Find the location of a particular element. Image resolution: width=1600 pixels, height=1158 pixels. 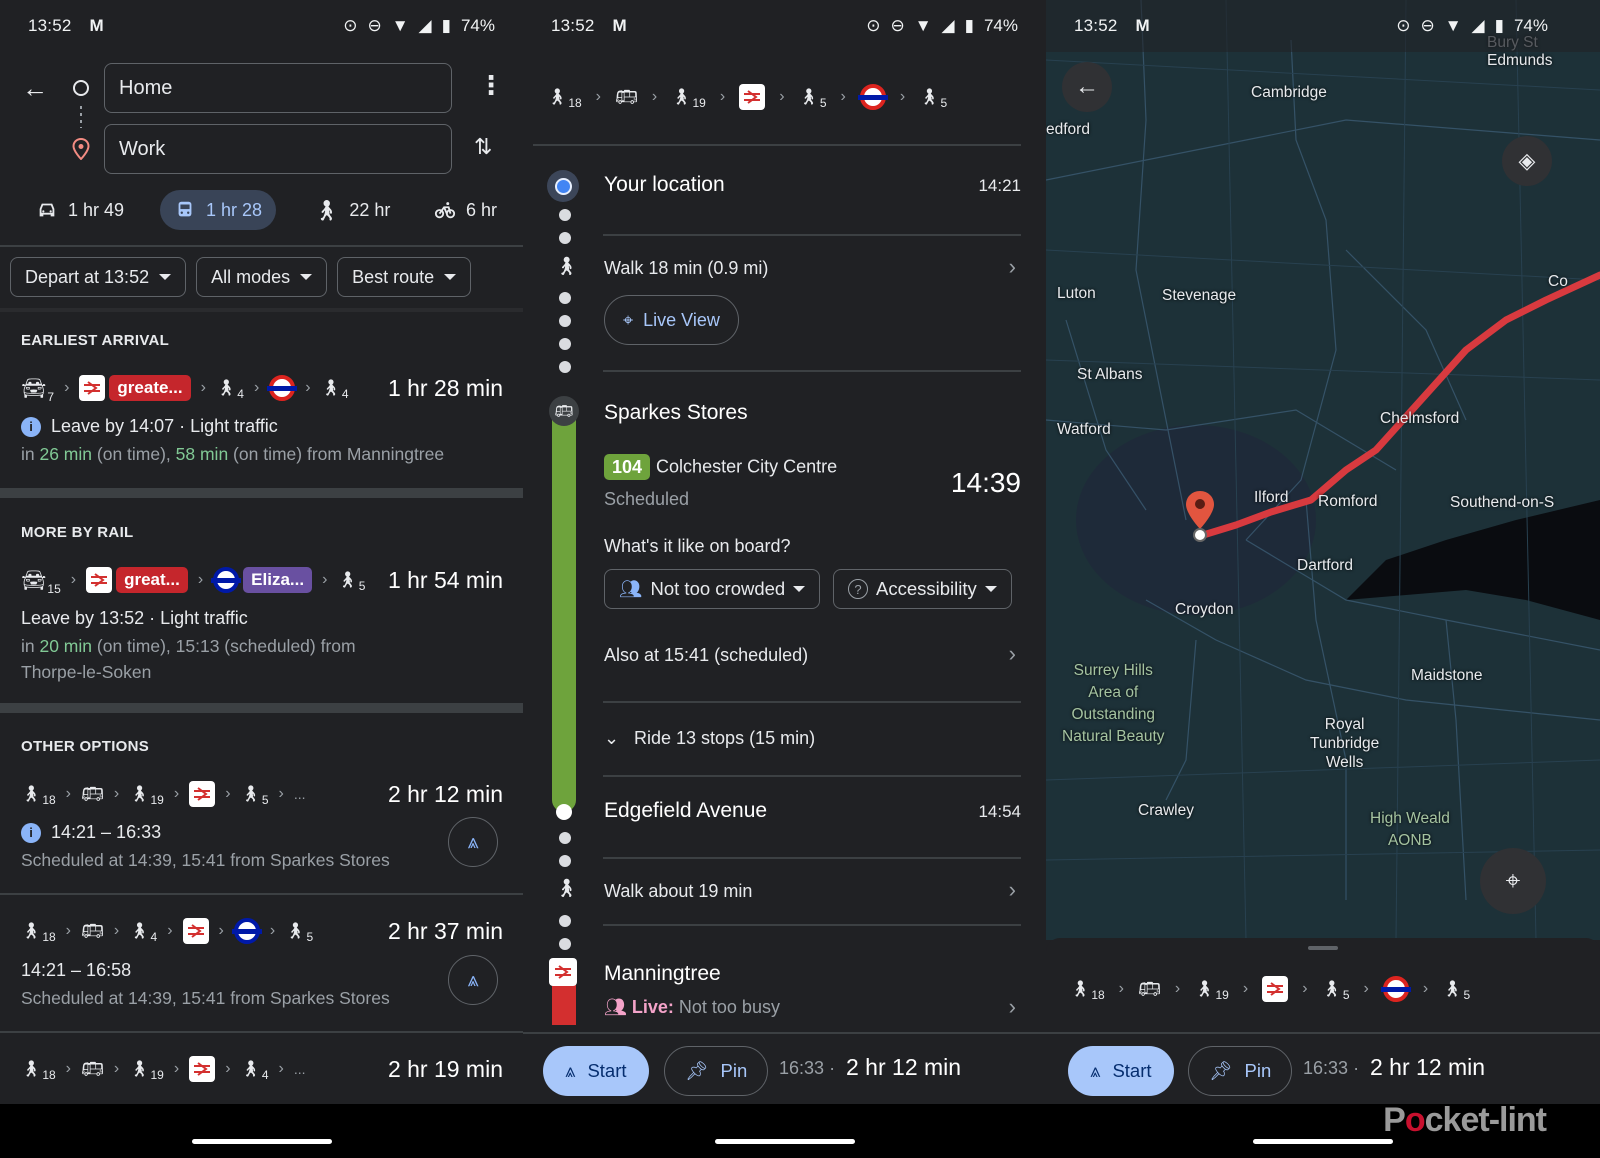

crosshair-icon: ⌖ is located at coordinates (1513, 880).